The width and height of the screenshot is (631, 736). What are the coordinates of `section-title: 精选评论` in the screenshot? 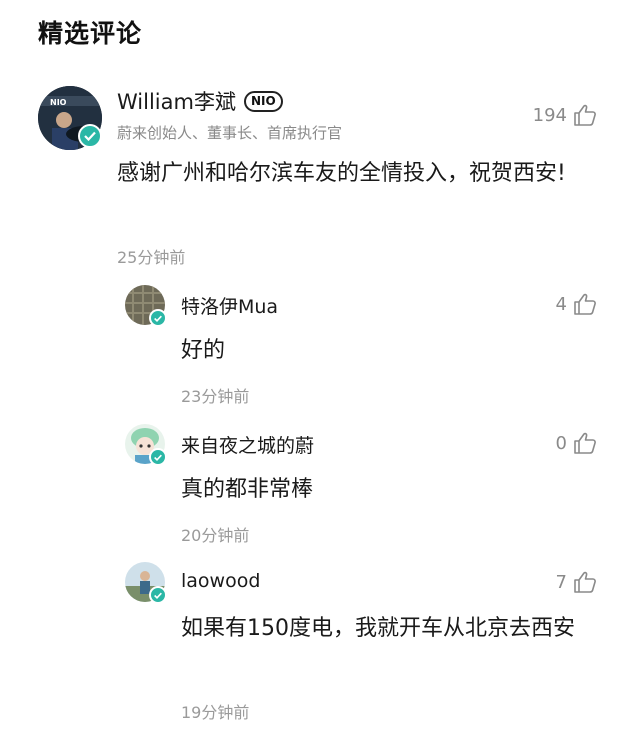 It's located at (90, 33).